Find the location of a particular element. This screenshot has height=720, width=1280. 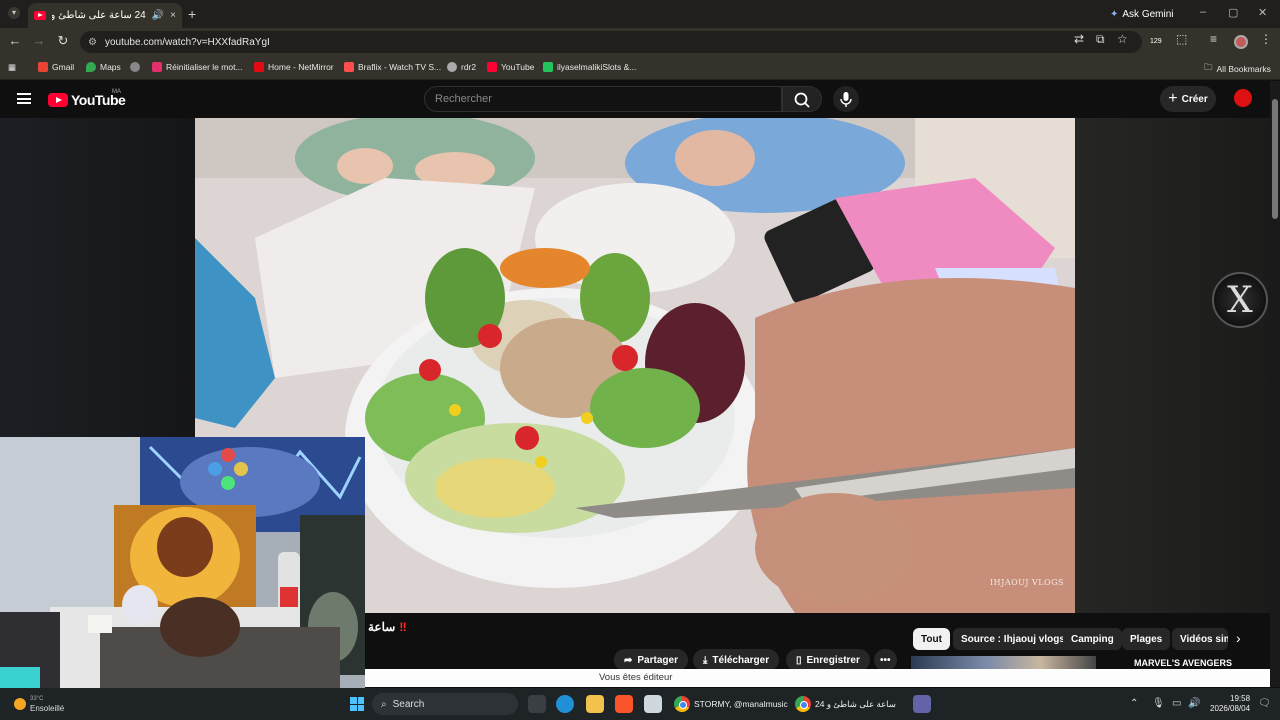

chip-beaches: Plages is located at coordinates (1146, 639).